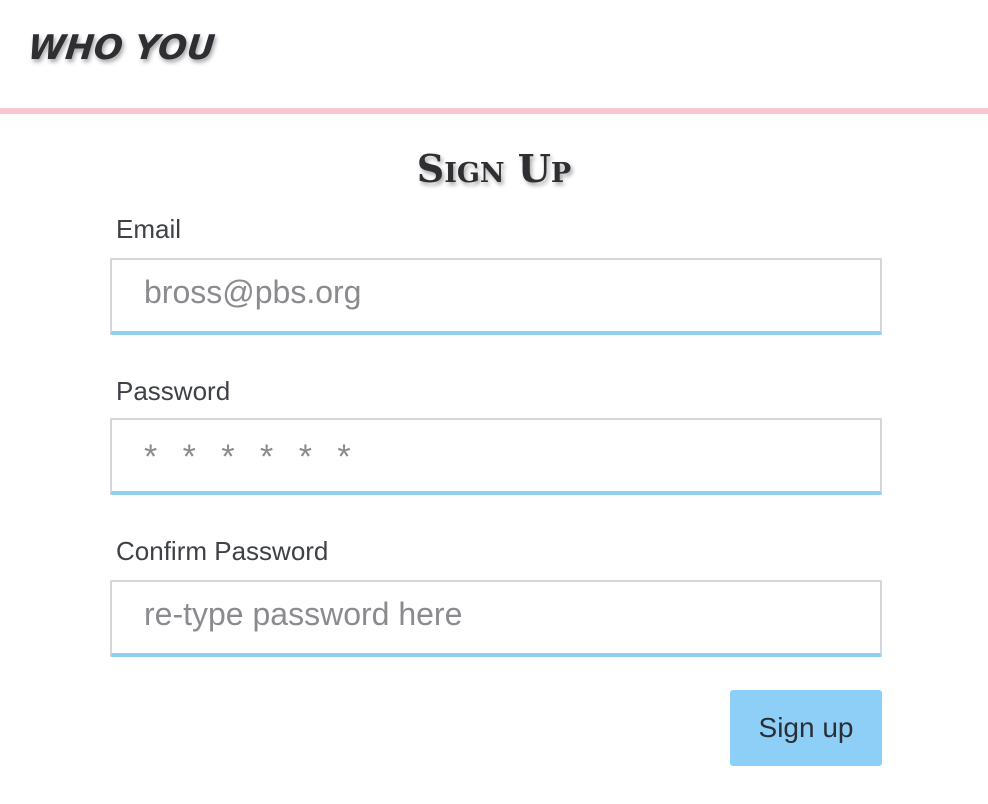  I want to click on password-field: * * * * * *, so click(496, 456).